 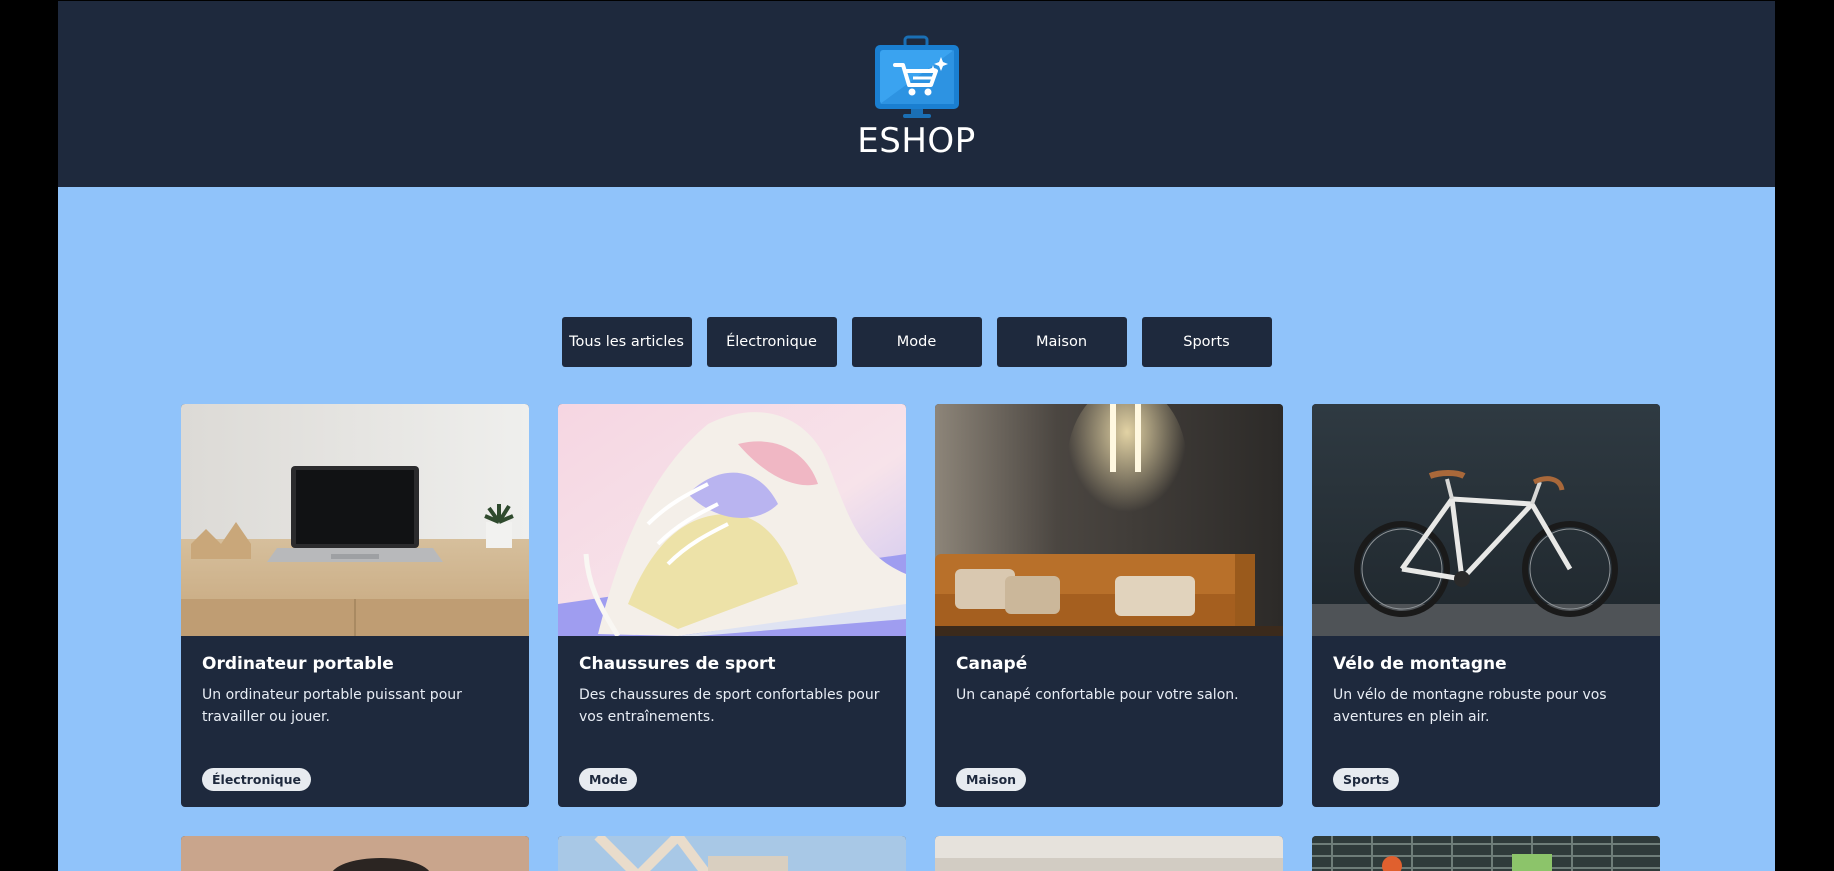 What do you see at coordinates (1486, 664) in the screenshot?
I see `product-title: Vélo de montagne` at bounding box center [1486, 664].